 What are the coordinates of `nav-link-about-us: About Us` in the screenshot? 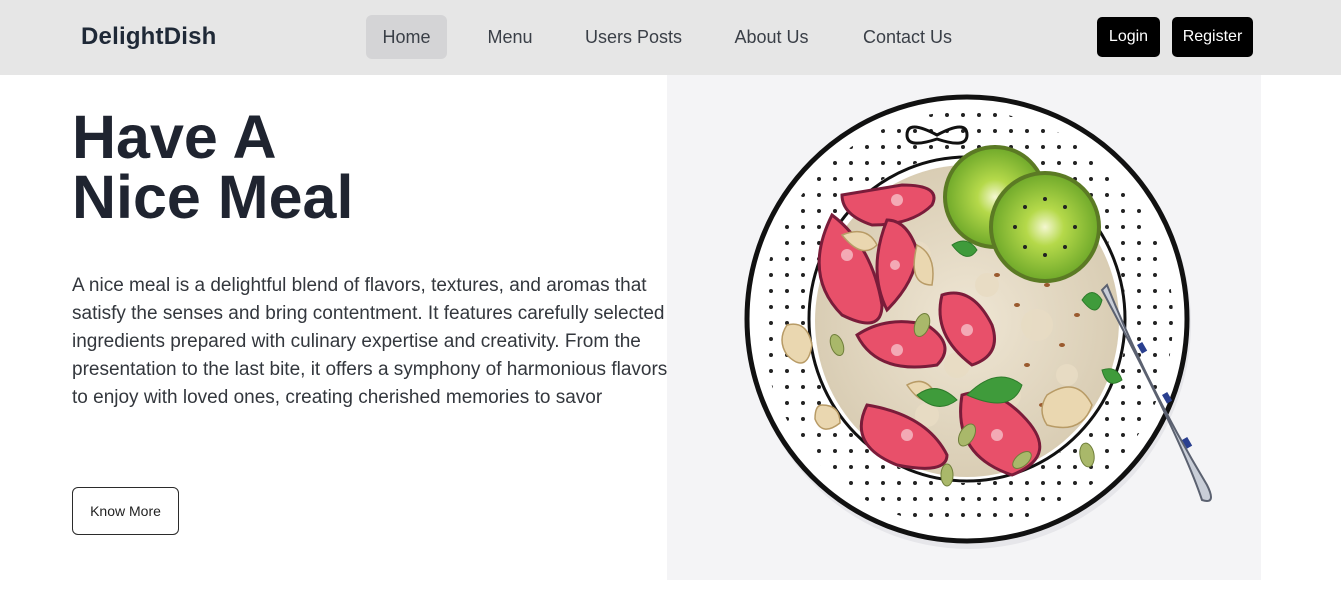 It's located at (771, 37).